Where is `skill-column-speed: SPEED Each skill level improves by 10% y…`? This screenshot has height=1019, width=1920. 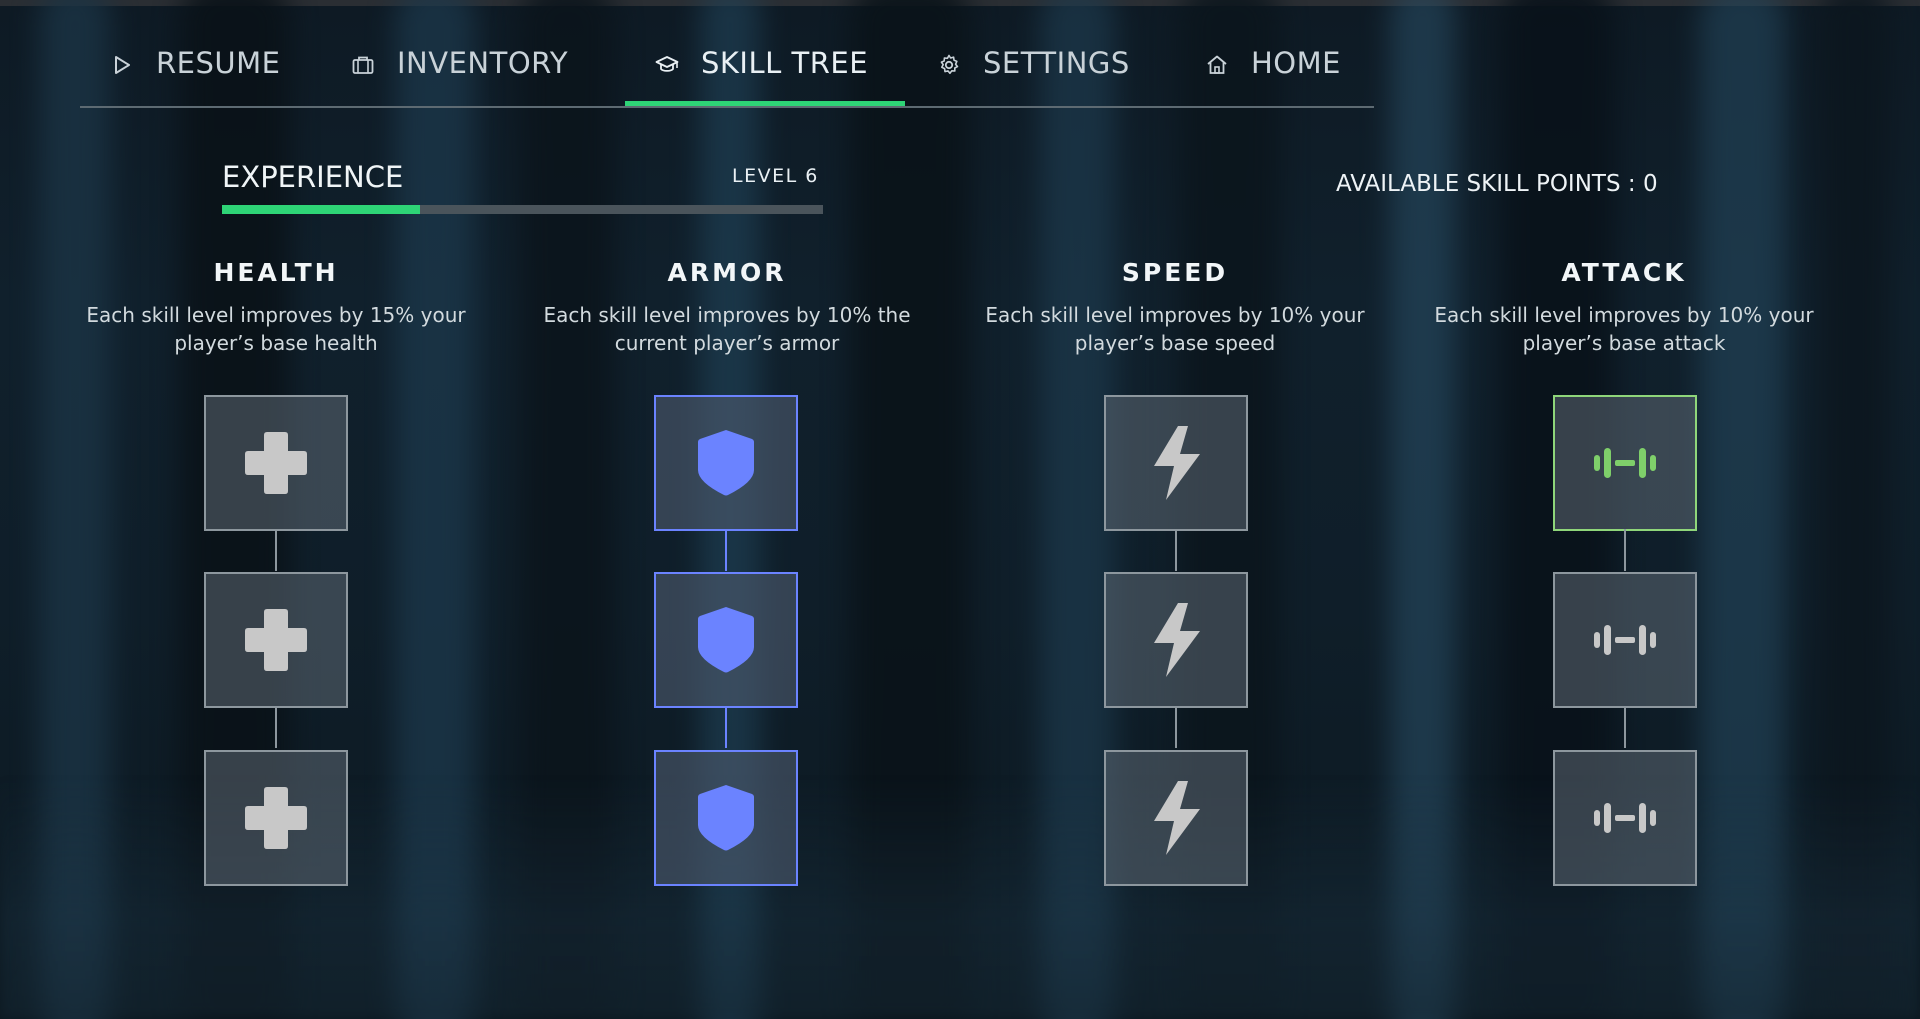 skill-column-speed: SPEED Each skill level improves by 10% y… is located at coordinates (1175, 307).